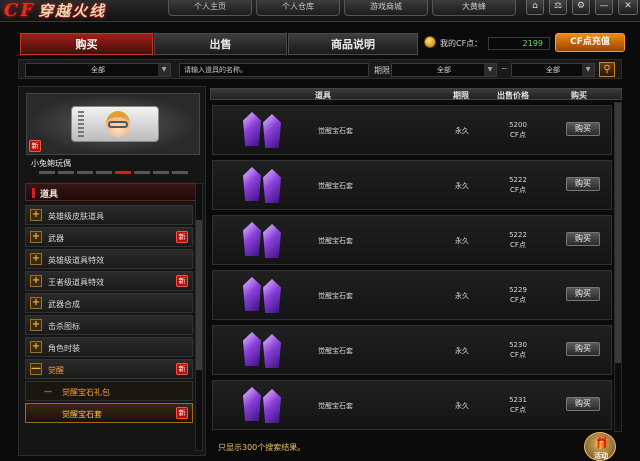  Describe the element at coordinates (109, 325) in the screenshot. I see `category-item-kill-icons: + 击杀图标` at that location.